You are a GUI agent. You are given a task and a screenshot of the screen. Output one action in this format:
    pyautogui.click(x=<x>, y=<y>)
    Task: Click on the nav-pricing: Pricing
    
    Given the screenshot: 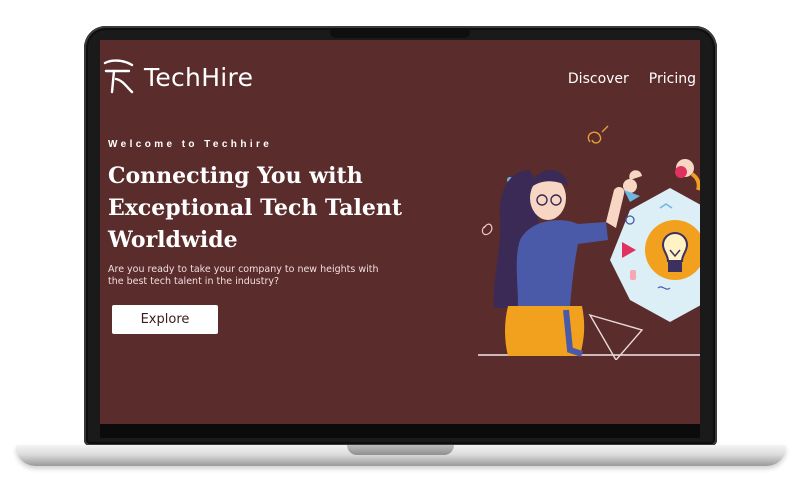 What is the action you would take?
    pyautogui.click(x=672, y=79)
    